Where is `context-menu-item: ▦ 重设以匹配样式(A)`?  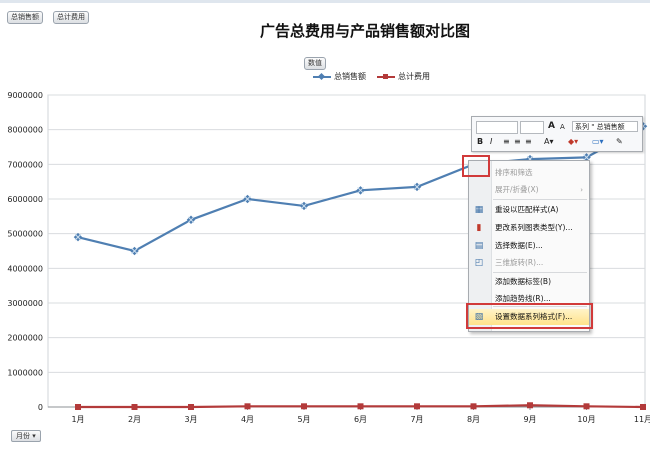 context-menu-item: ▦ 重设以匹配样式(A) is located at coordinates (529, 210).